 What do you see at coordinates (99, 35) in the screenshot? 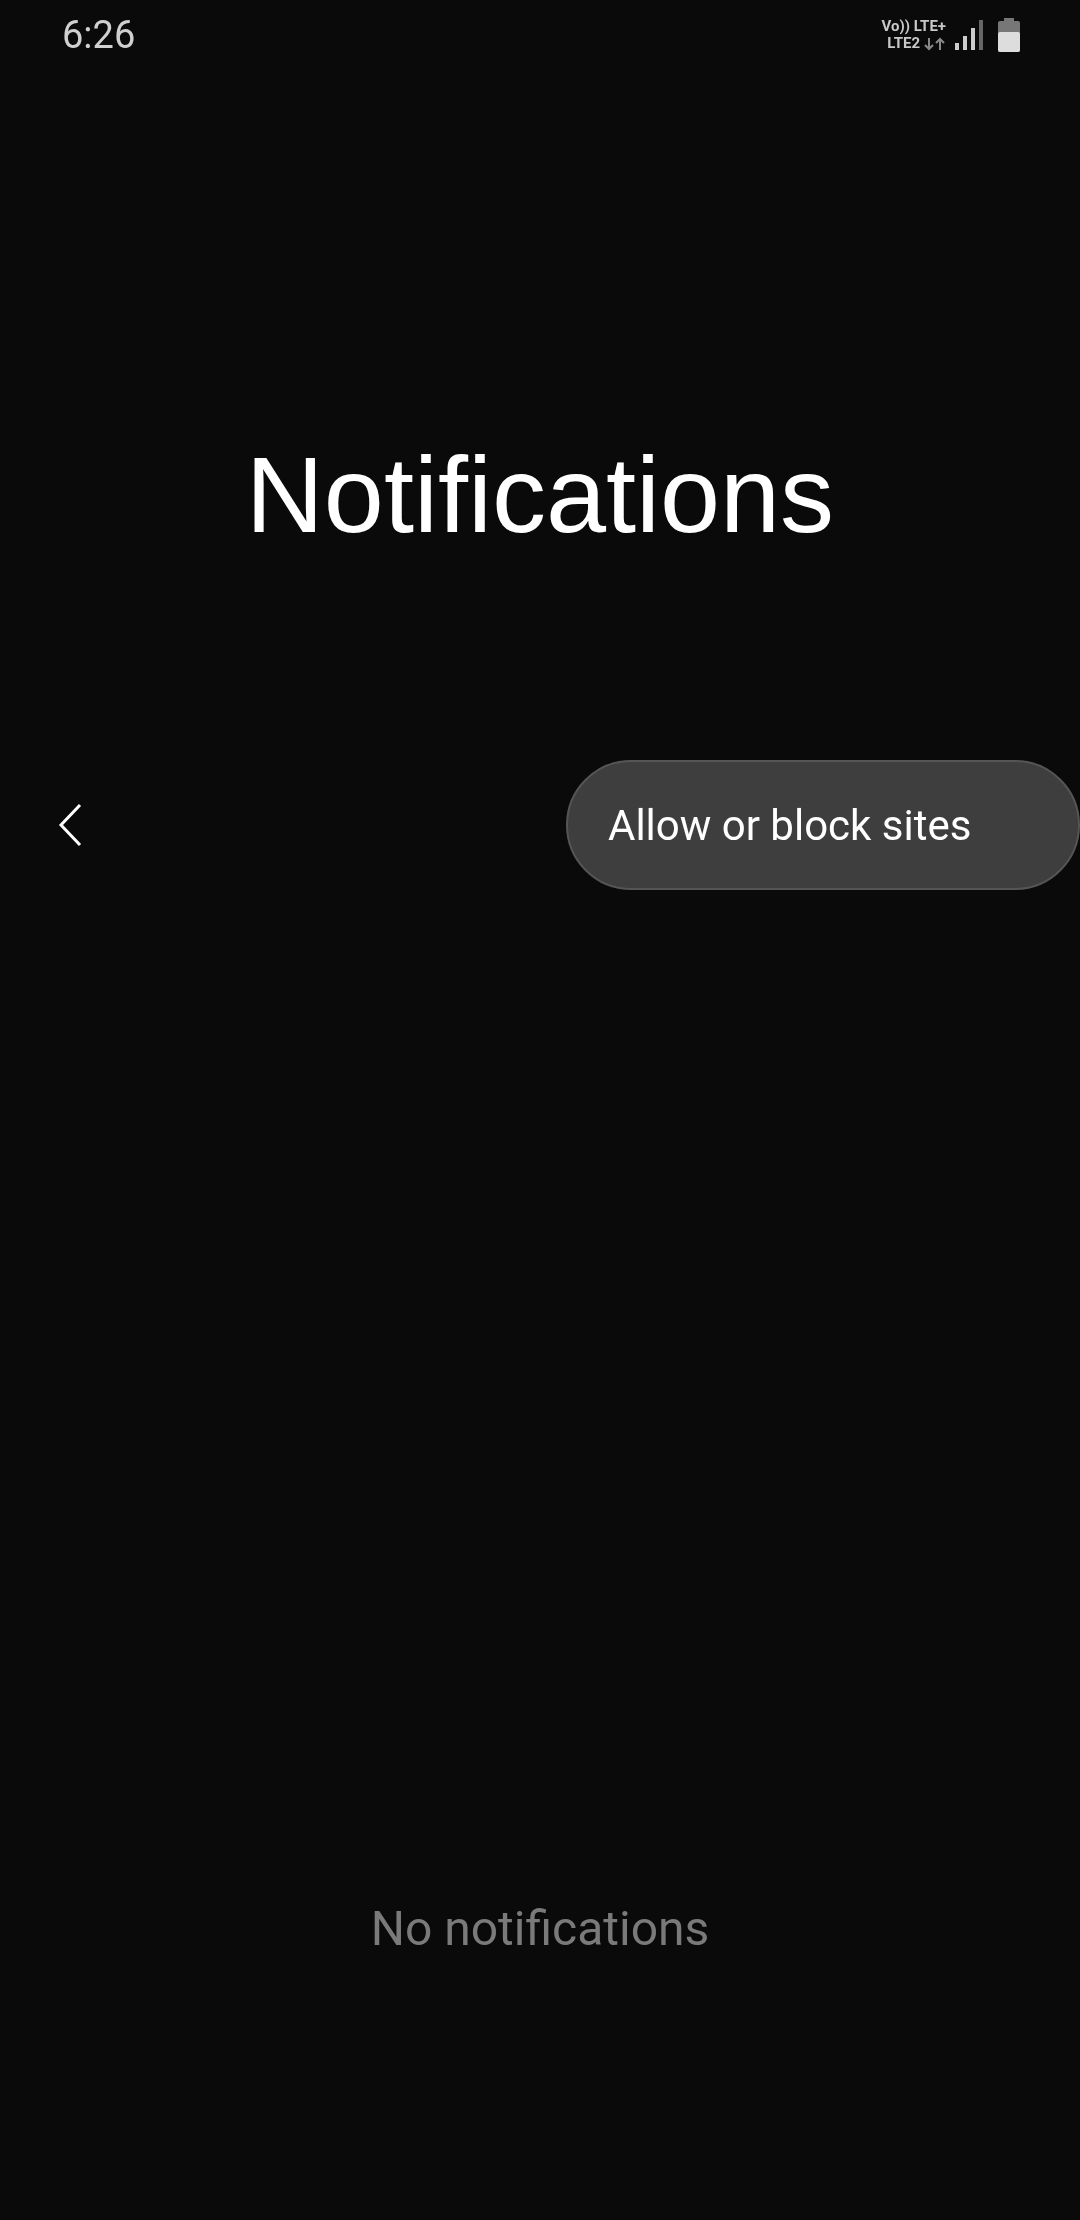
I see `status-time: 6:26` at bounding box center [99, 35].